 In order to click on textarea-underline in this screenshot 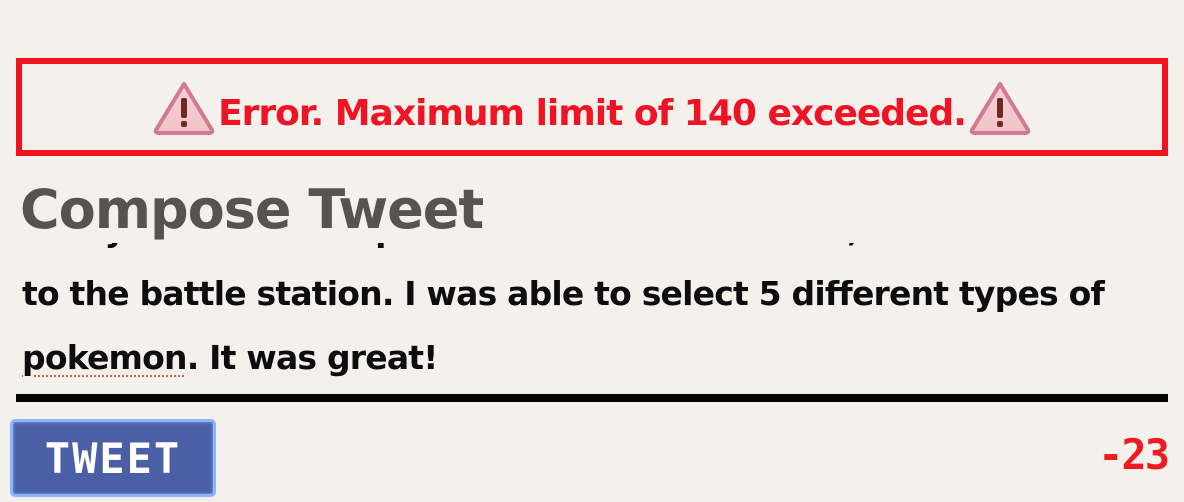, I will do `click(592, 398)`.